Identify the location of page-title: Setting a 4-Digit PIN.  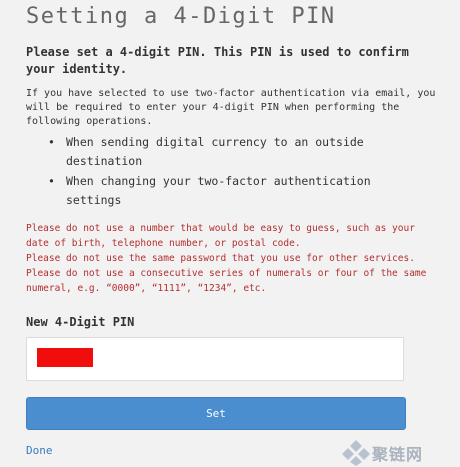
(181, 16).